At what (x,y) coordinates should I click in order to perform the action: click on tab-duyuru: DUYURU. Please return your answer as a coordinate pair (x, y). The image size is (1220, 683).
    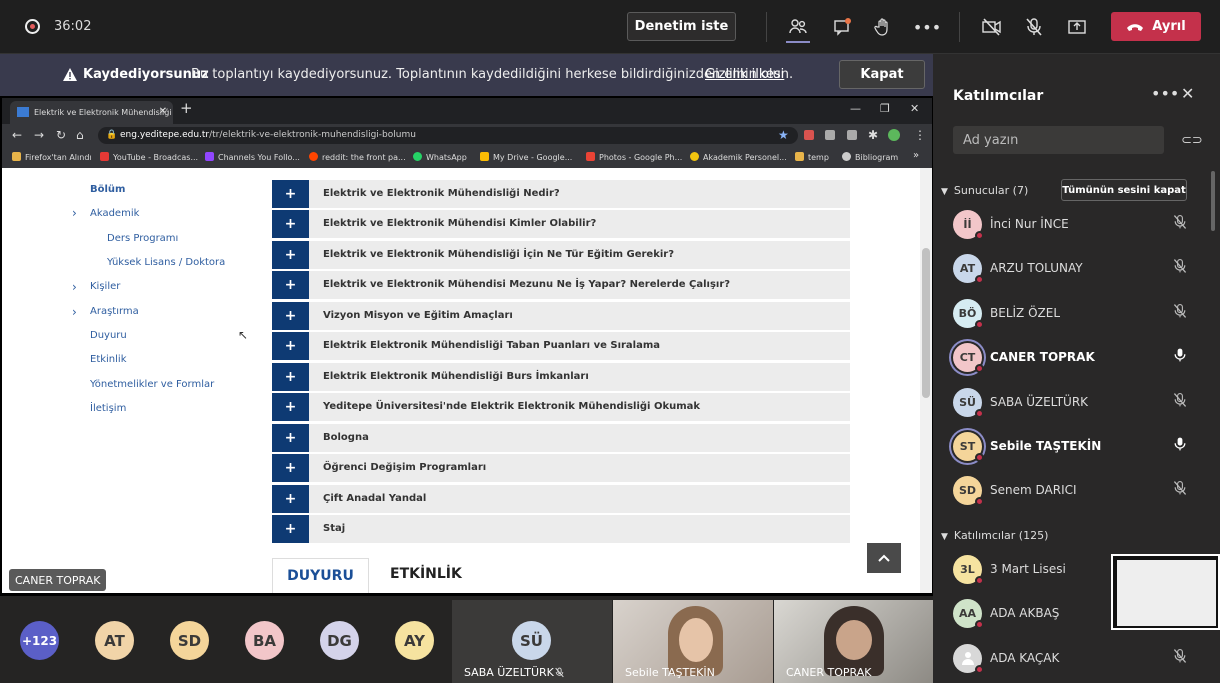
    Looking at the image, I should click on (320, 575).